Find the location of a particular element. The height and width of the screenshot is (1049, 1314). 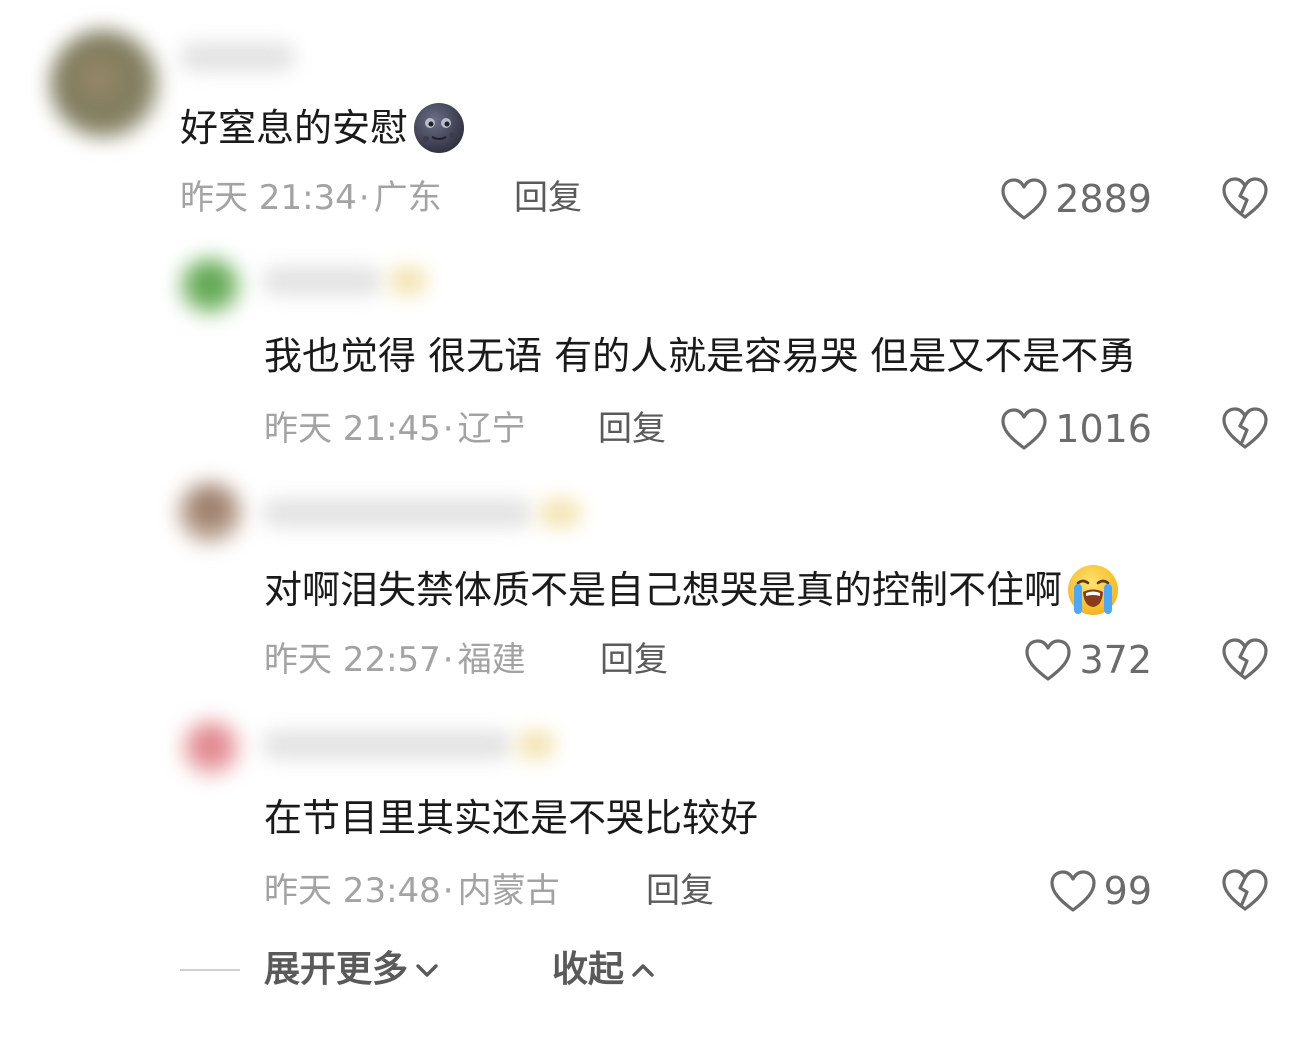

comment-time: 昨天 23:48 is located at coordinates (352, 891).